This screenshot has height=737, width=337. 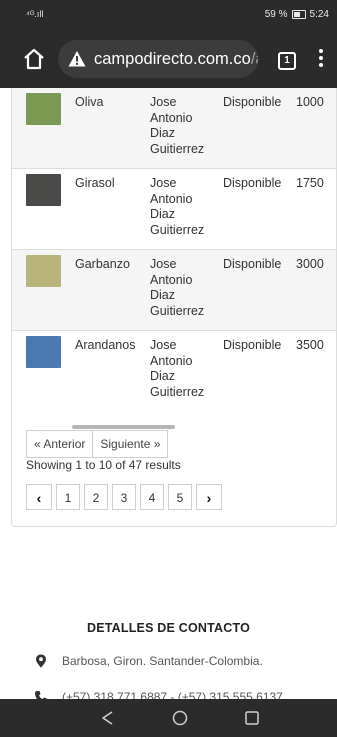 What do you see at coordinates (276, 14) in the screenshot?
I see `battery-percent: 59 %` at bounding box center [276, 14].